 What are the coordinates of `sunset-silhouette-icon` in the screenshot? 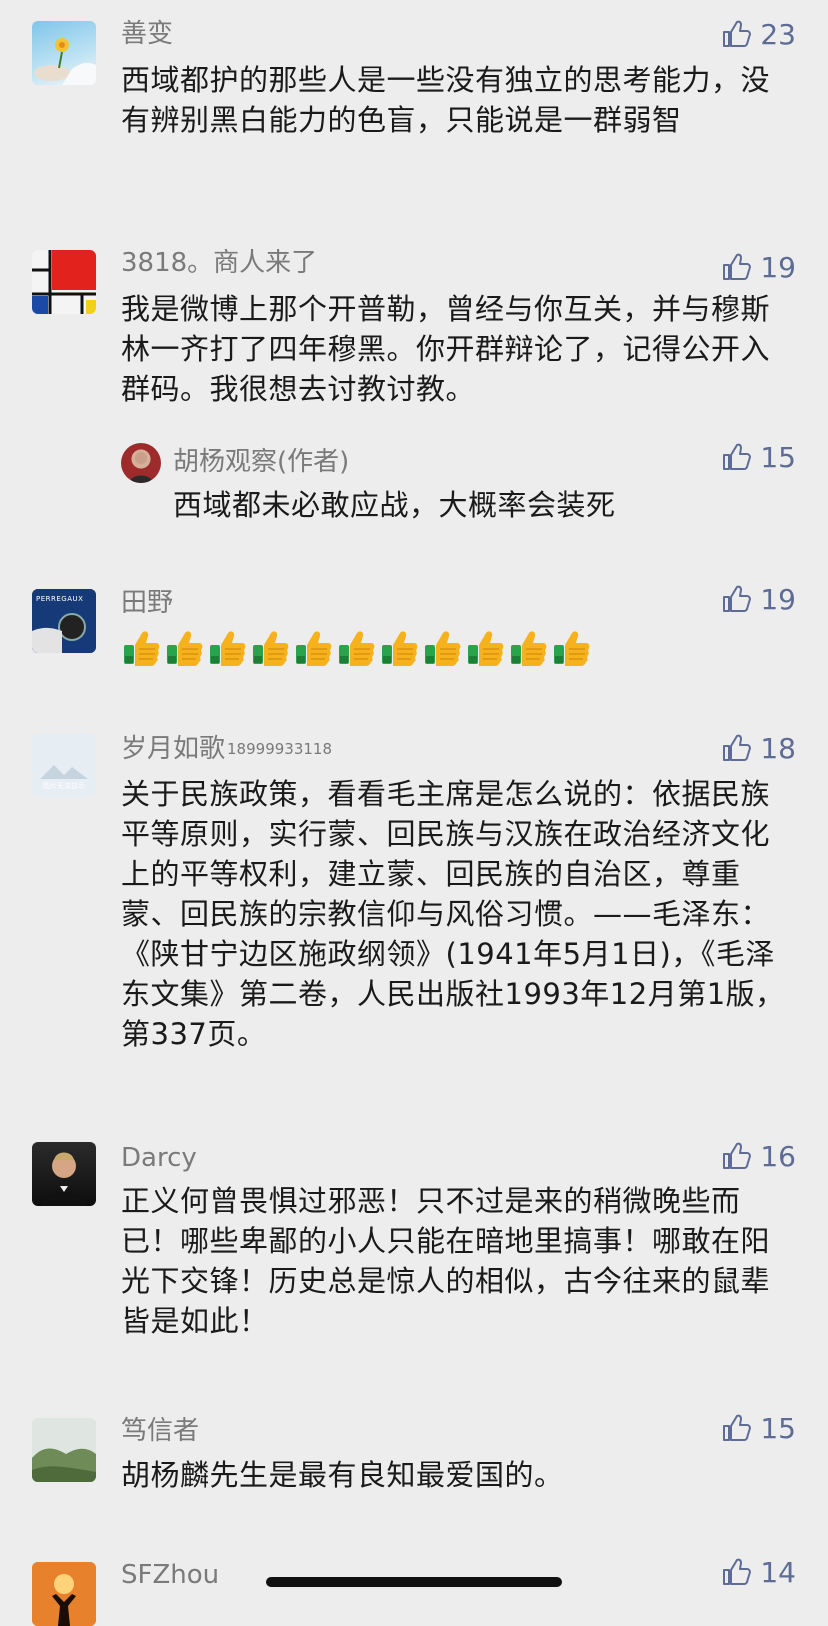 It's located at (64, 1594).